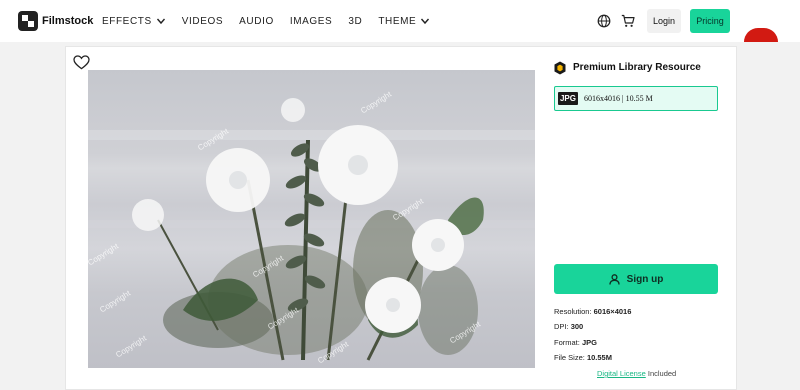 Image resolution: width=800 pixels, height=390 pixels. Describe the element at coordinates (573, 311) in the screenshot. I see `resolution-label: Resolution:` at that location.